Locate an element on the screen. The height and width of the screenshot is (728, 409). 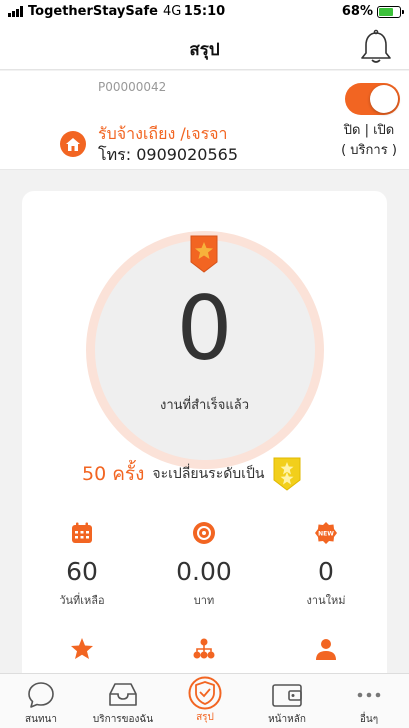
new-jobs-label: งานใหม่ is located at coordinates (326, 600).